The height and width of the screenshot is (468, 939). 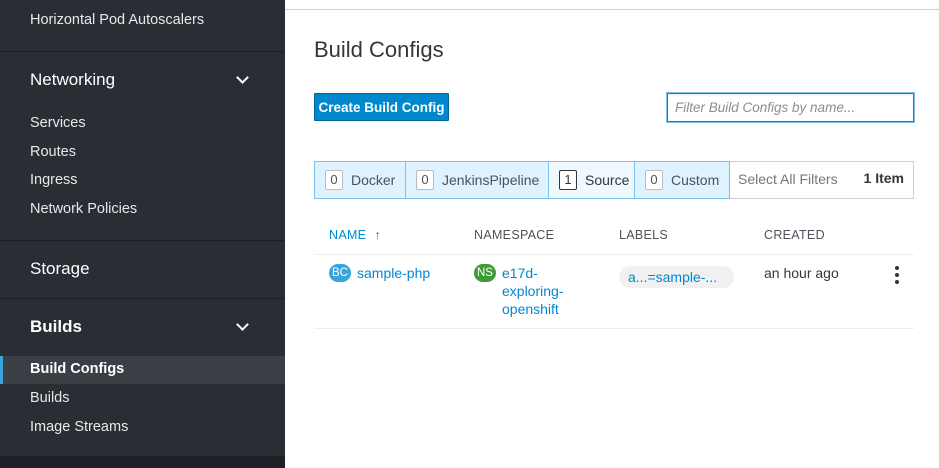 What do you see at coordinates (537, 291) in the screenshot?
I see `namespace-link: e17d-exploring-openshift` at bounding box center [537, 291].